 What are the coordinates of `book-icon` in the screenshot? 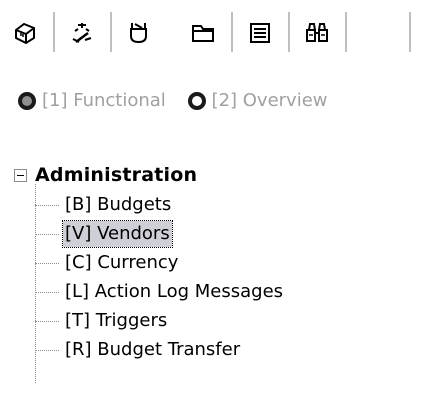 It's located at (25, 33).